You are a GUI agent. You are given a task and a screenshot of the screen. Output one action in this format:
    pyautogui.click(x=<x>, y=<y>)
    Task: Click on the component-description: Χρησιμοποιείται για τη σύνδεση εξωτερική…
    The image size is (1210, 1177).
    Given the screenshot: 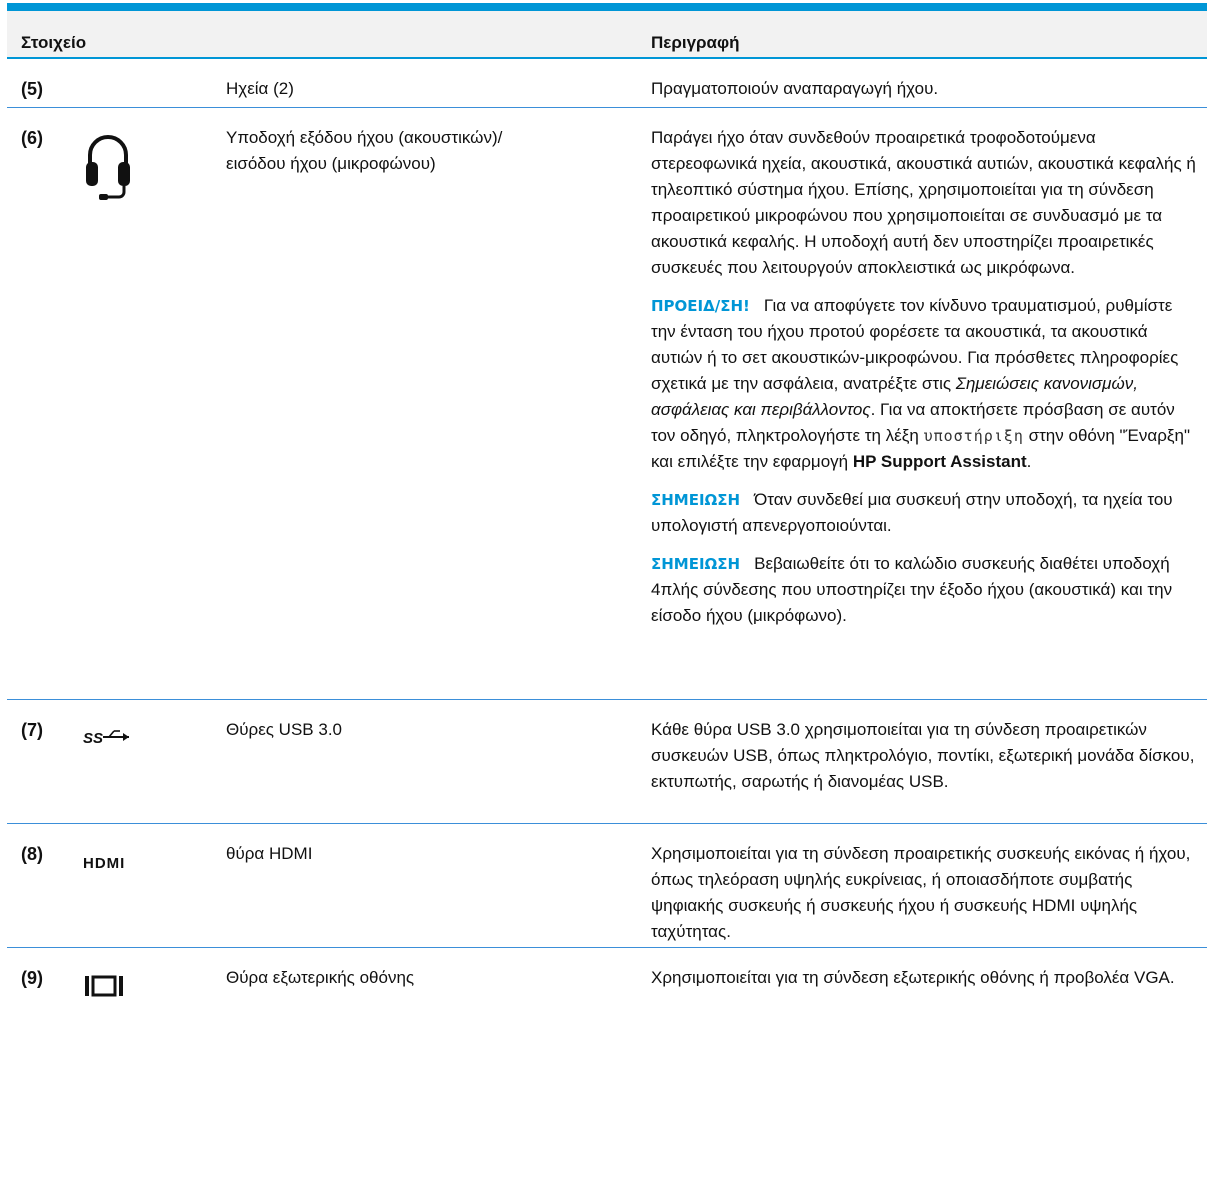 What is the action you would take?
    pyautogui.click(x=923, y=984)
    